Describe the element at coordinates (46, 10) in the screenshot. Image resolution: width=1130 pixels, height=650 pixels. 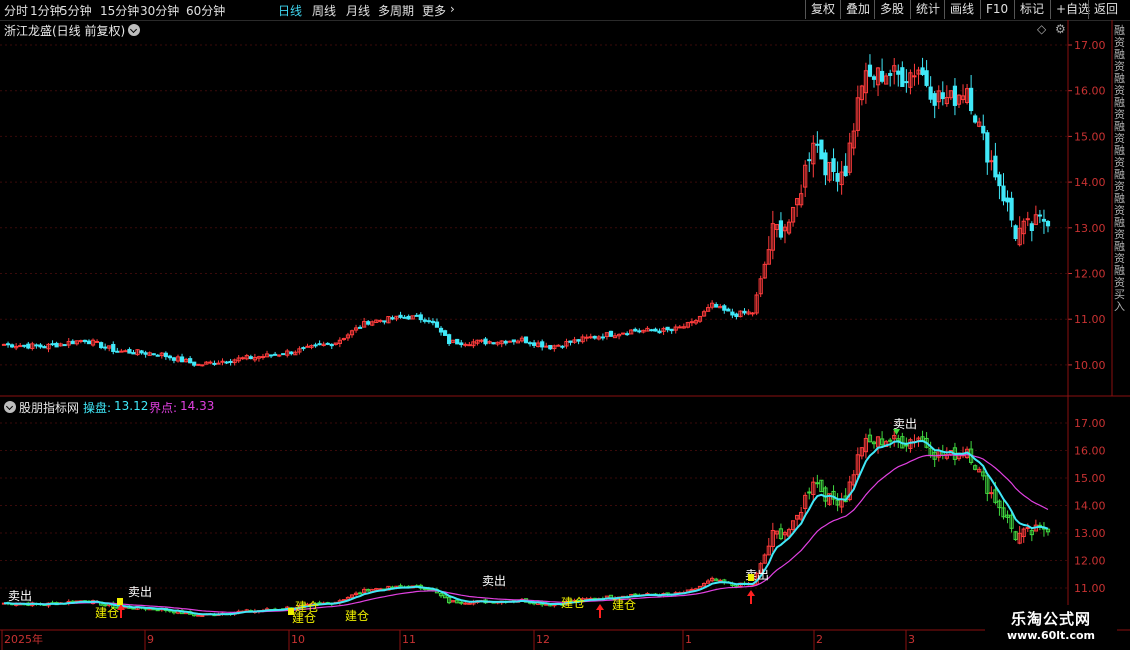
I see `timeframe-tab-1: 1分钟` at that location.